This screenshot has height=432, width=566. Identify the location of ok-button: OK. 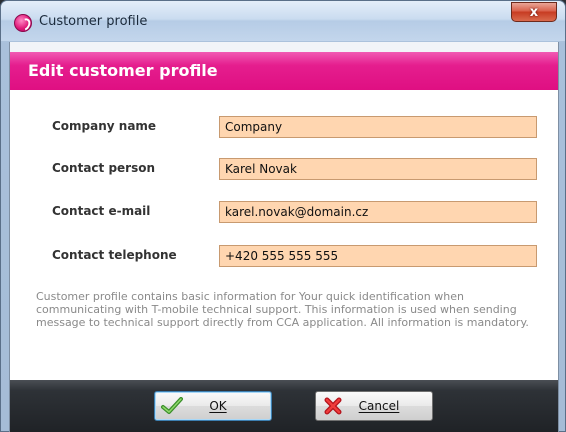
(213, 406).